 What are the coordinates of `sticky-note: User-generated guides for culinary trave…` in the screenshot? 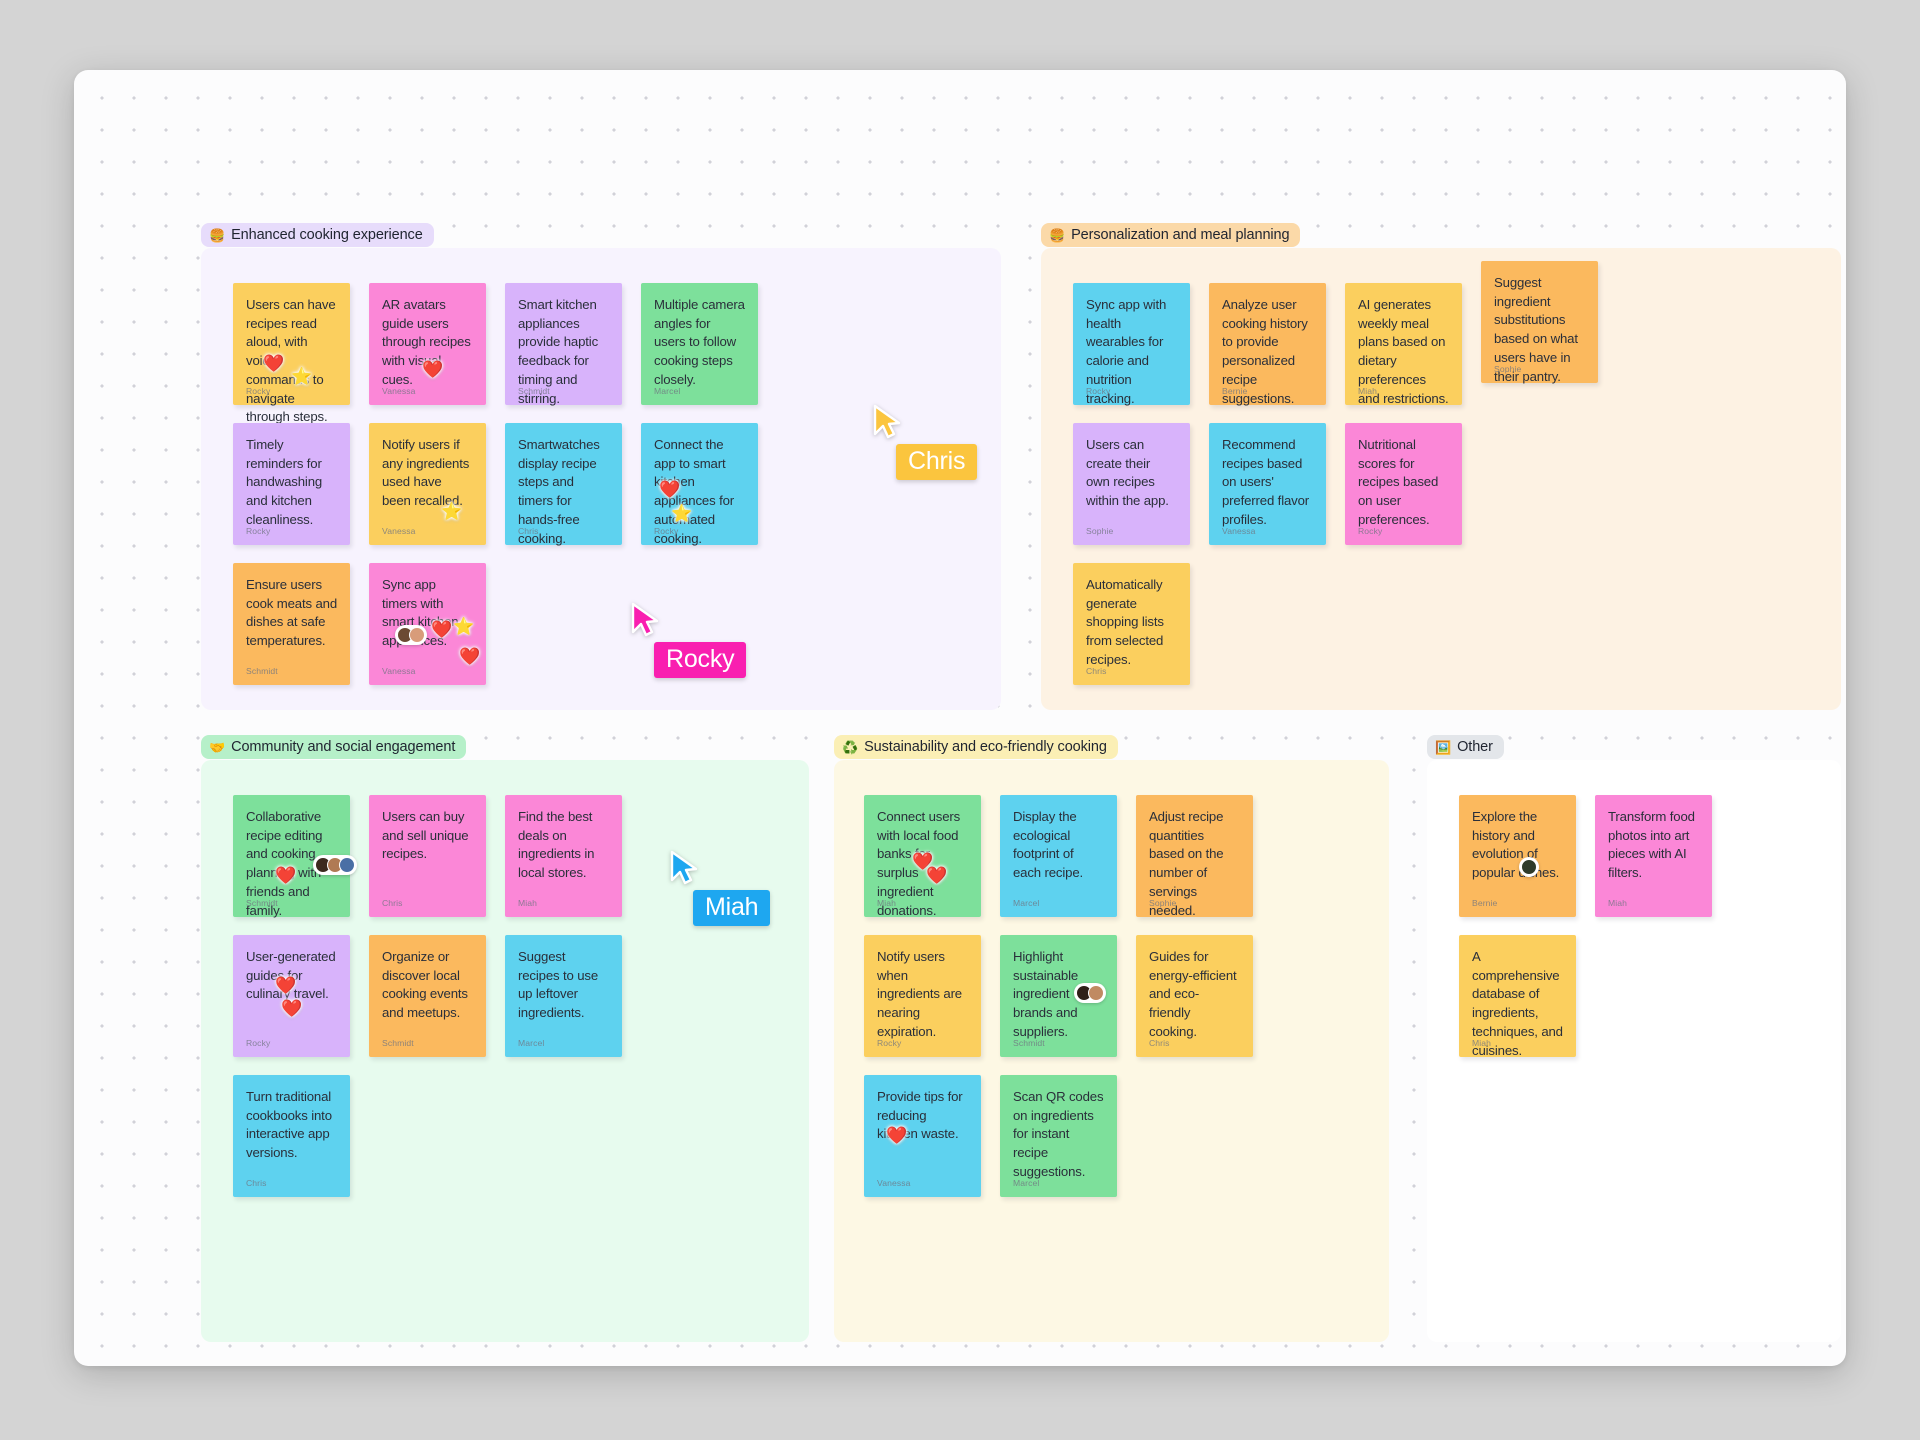 It's located at (291, 996).